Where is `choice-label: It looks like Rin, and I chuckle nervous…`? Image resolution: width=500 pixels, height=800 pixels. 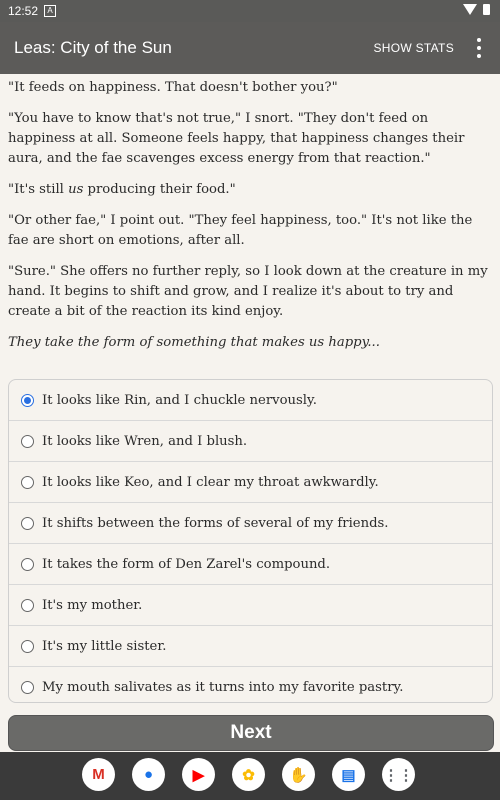 choice-label: It looks like Rin, and I chuckle nervous… is located at coordinates (179, 400).